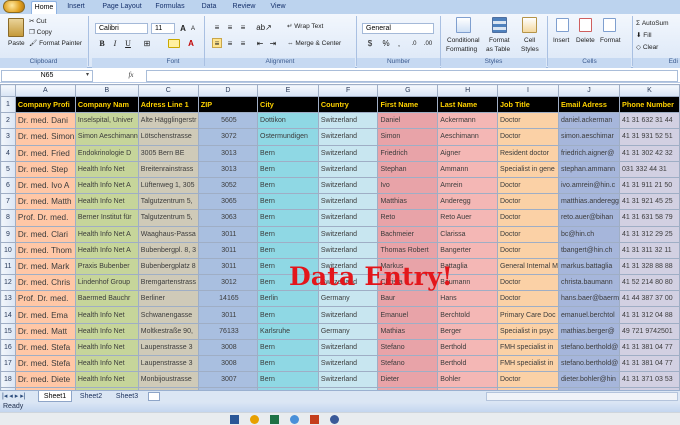 This screenshot has width=680, height=425. Describe the element at coordinates (45, 218) in the screenshot. I see `cell: Prof. Dr. med.` at that location.